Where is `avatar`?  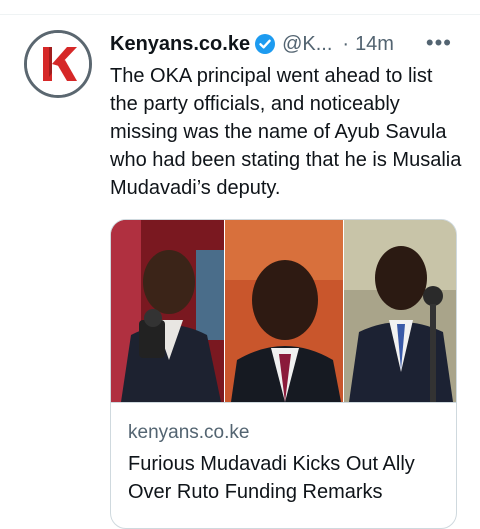
avatar is located at coordinates (58, 64).